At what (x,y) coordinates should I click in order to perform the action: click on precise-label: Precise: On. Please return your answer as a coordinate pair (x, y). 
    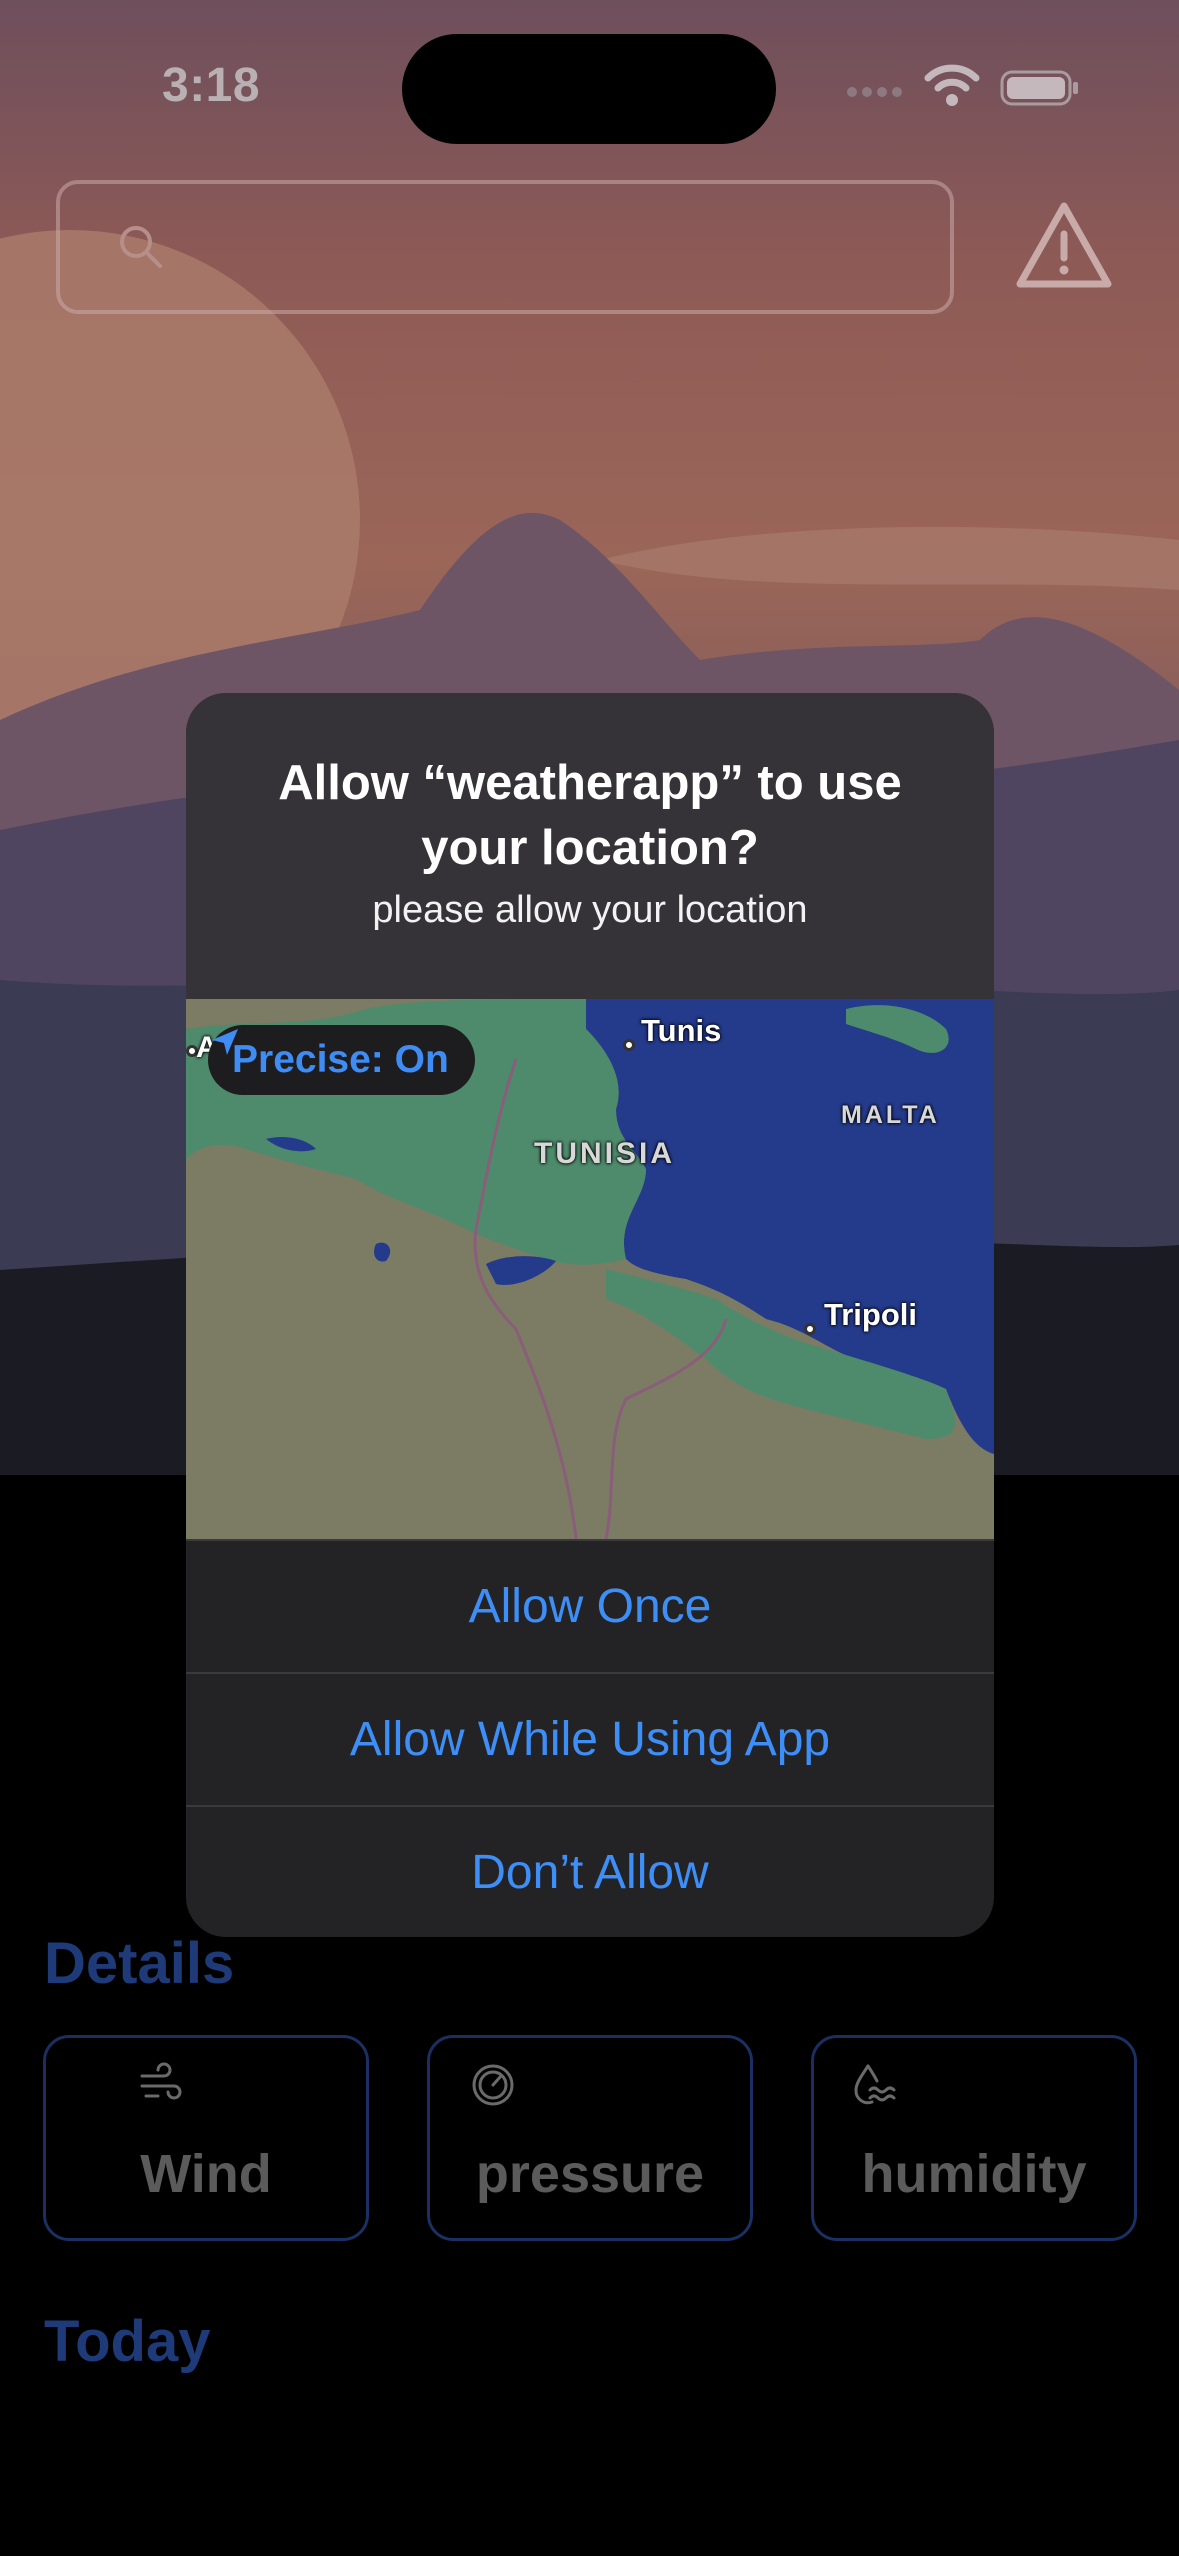
    Looking at the image, I should click on (340, 1059).